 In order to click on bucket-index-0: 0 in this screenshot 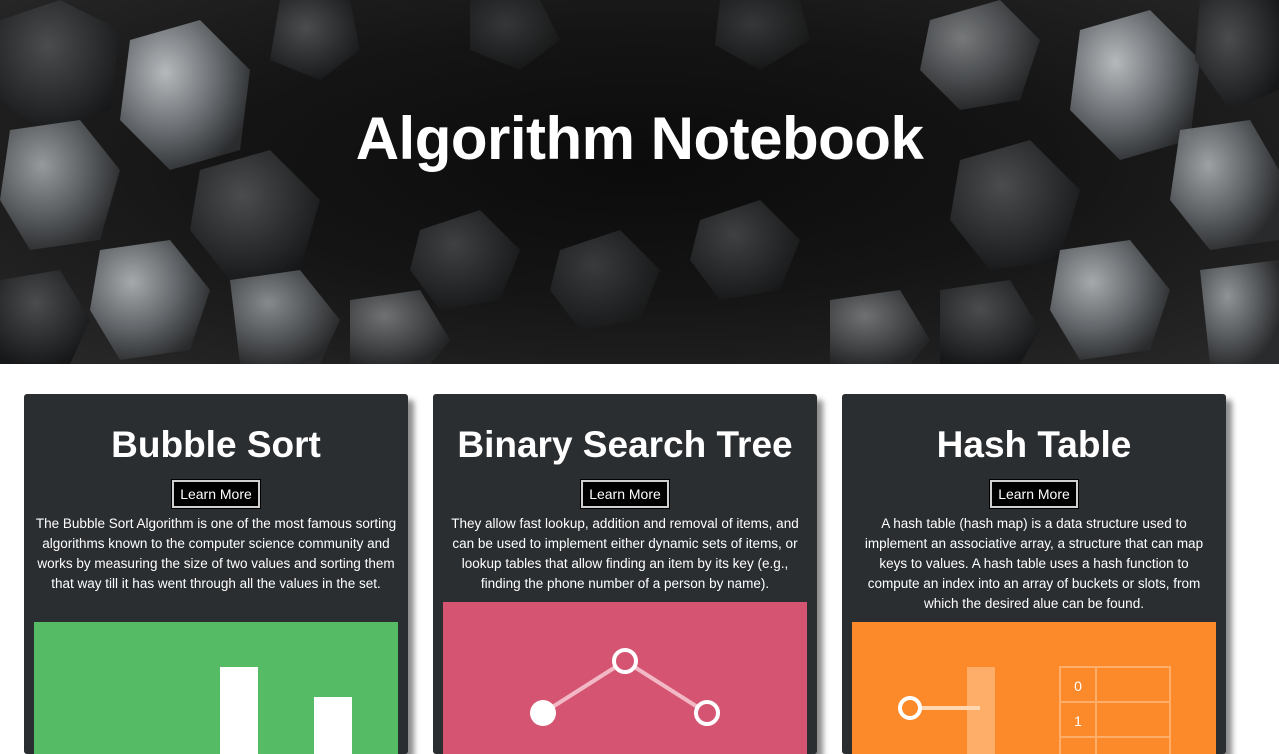, I will do `click(1078, 686)`.